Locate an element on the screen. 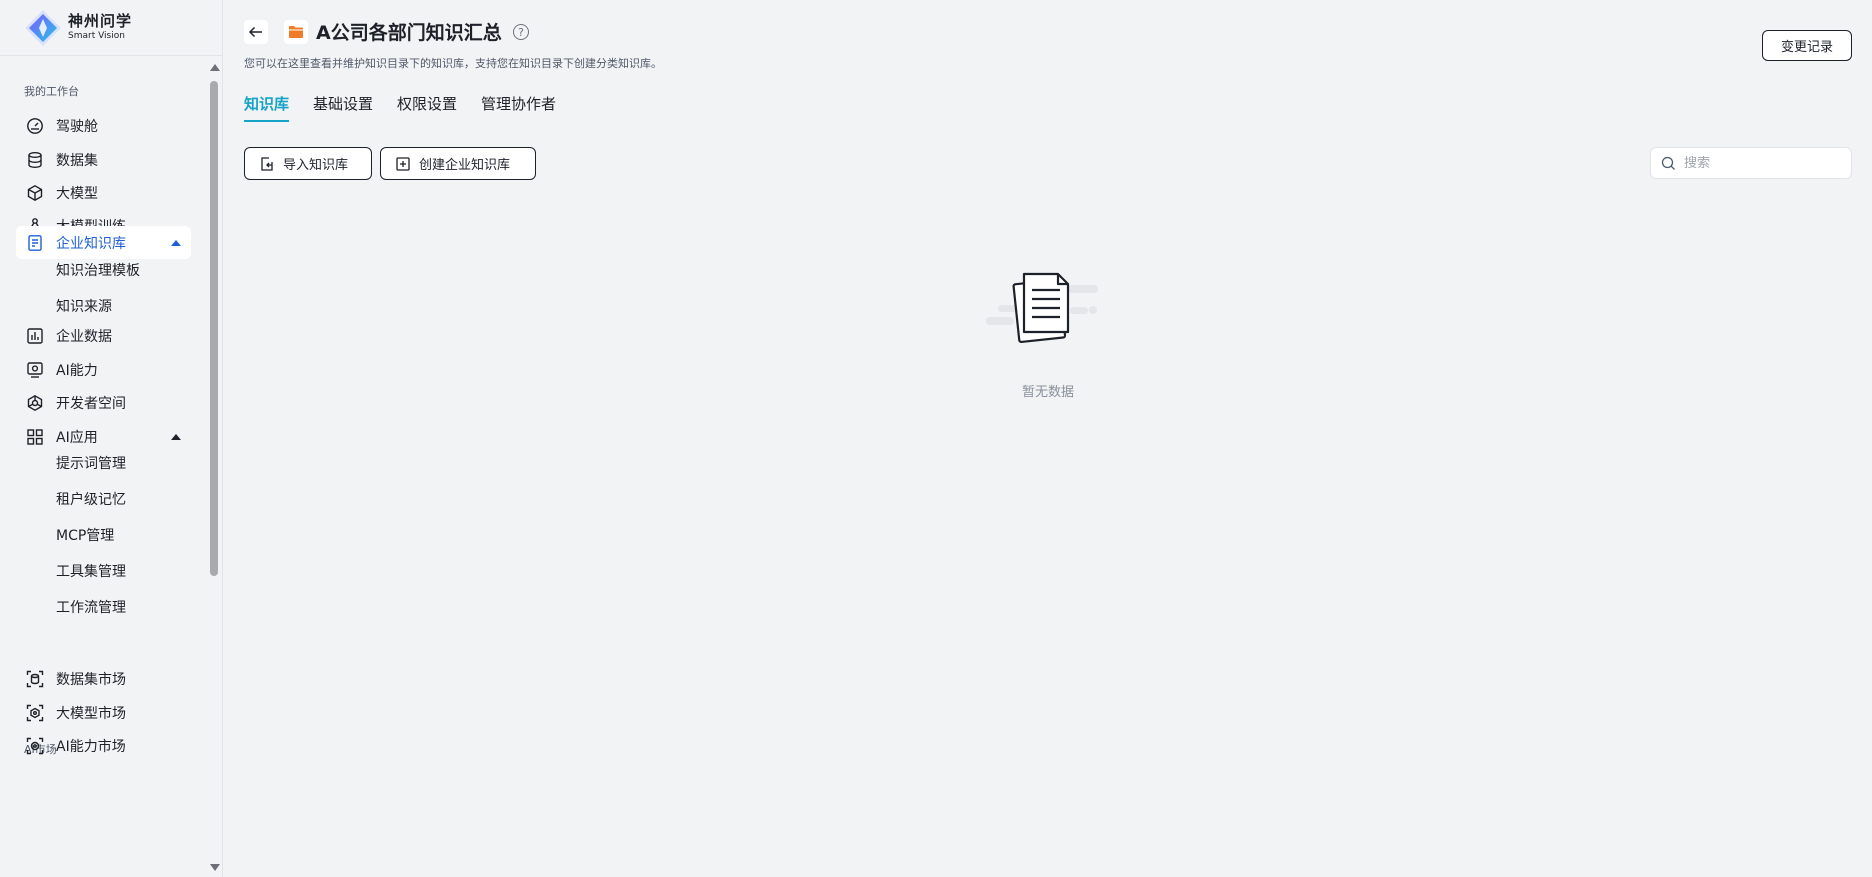  sidebar-item-cockpit: 驾驶舱 is located at coordinates (103, 125).